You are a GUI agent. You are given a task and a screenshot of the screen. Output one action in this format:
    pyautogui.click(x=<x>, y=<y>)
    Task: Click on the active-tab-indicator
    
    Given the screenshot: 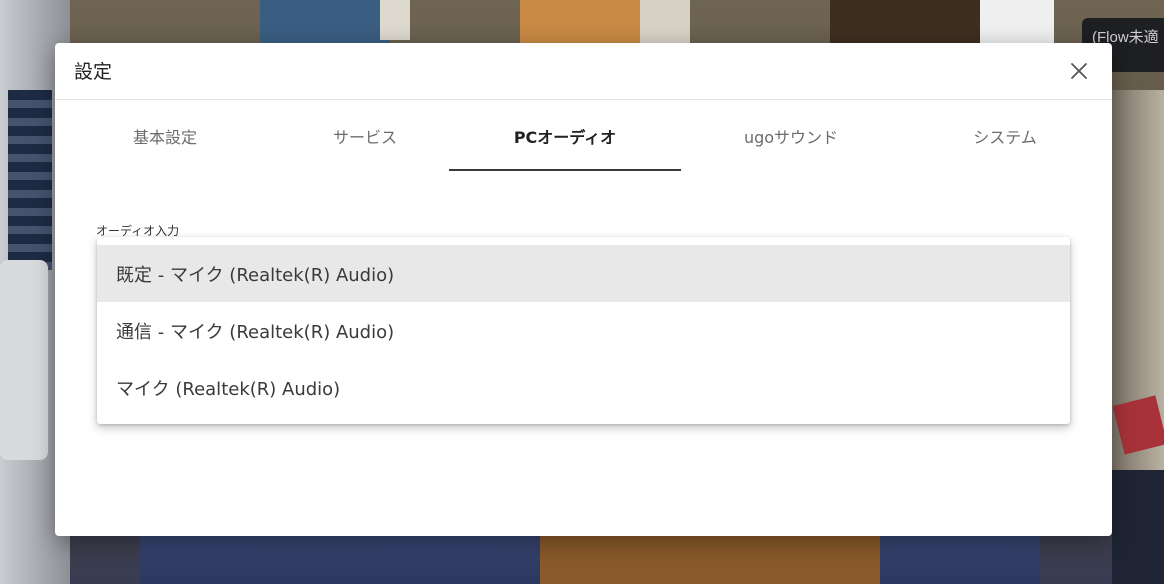 What is the action you would take?
    pyautogui.click(x=565, y=170)
    